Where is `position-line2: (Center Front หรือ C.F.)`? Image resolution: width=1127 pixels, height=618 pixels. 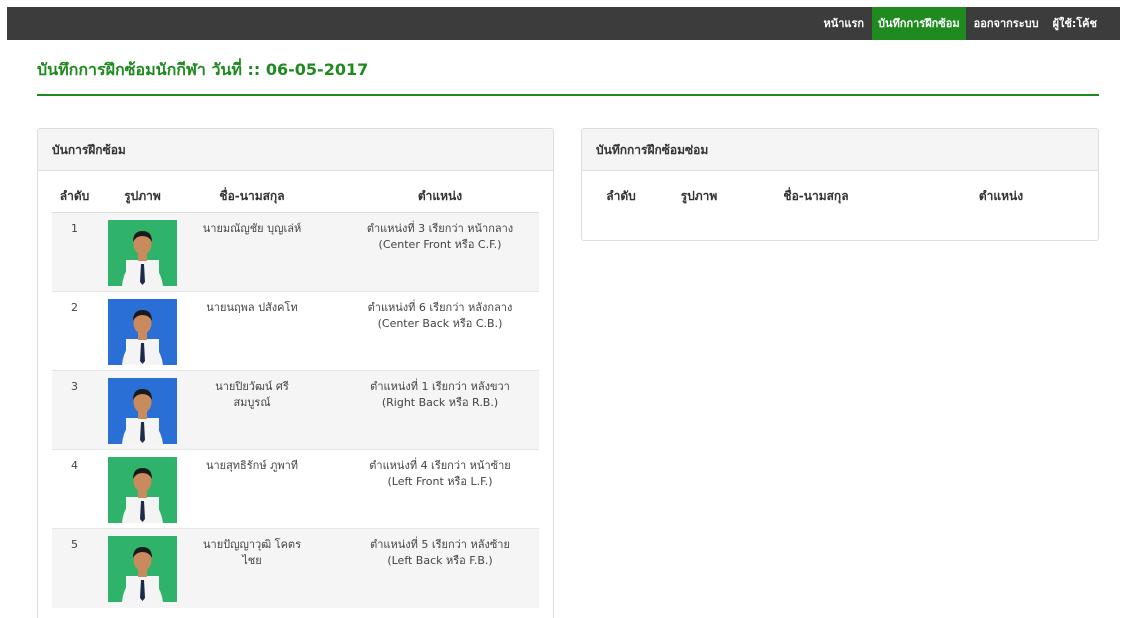
position-line2: (Center Front หรือ C.F.) is located at coordinates (440, 244).